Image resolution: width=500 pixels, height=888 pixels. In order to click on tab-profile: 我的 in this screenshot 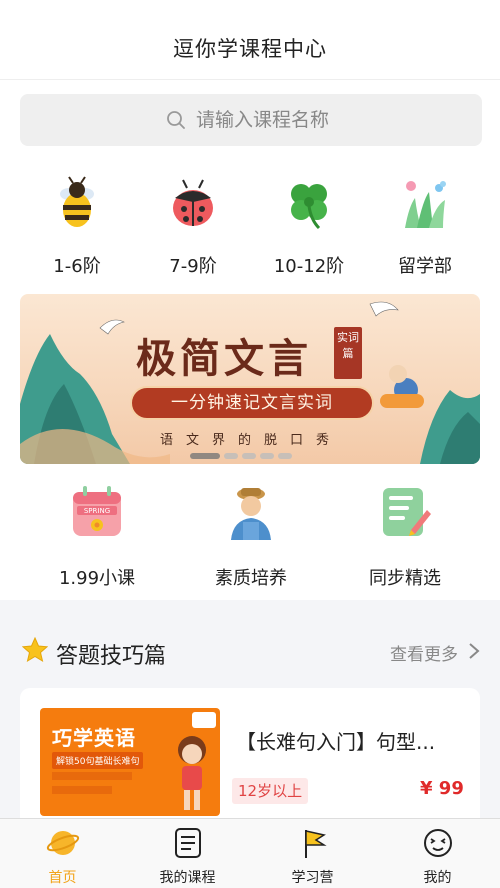, I will do `click(437, 853)`.